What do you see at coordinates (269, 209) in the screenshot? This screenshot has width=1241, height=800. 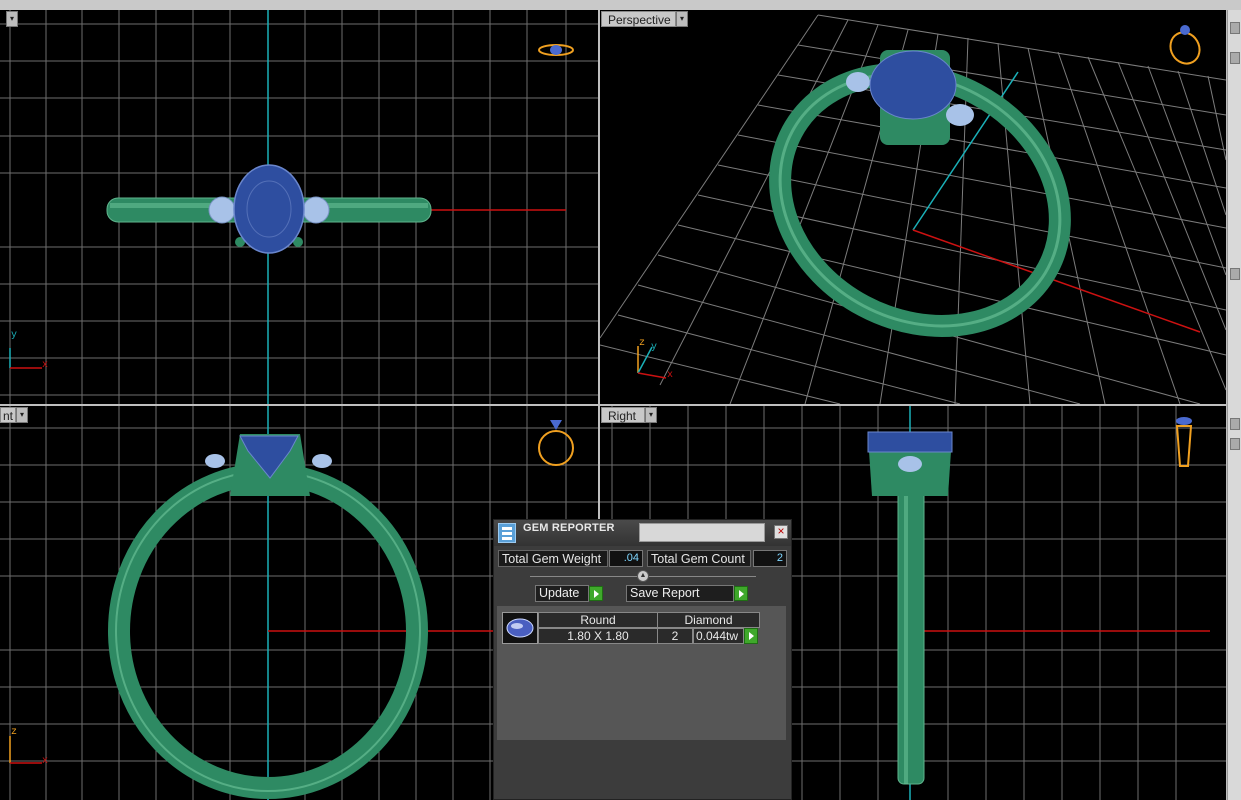 I see `center-gem-top` at bounding box center [269, 209].